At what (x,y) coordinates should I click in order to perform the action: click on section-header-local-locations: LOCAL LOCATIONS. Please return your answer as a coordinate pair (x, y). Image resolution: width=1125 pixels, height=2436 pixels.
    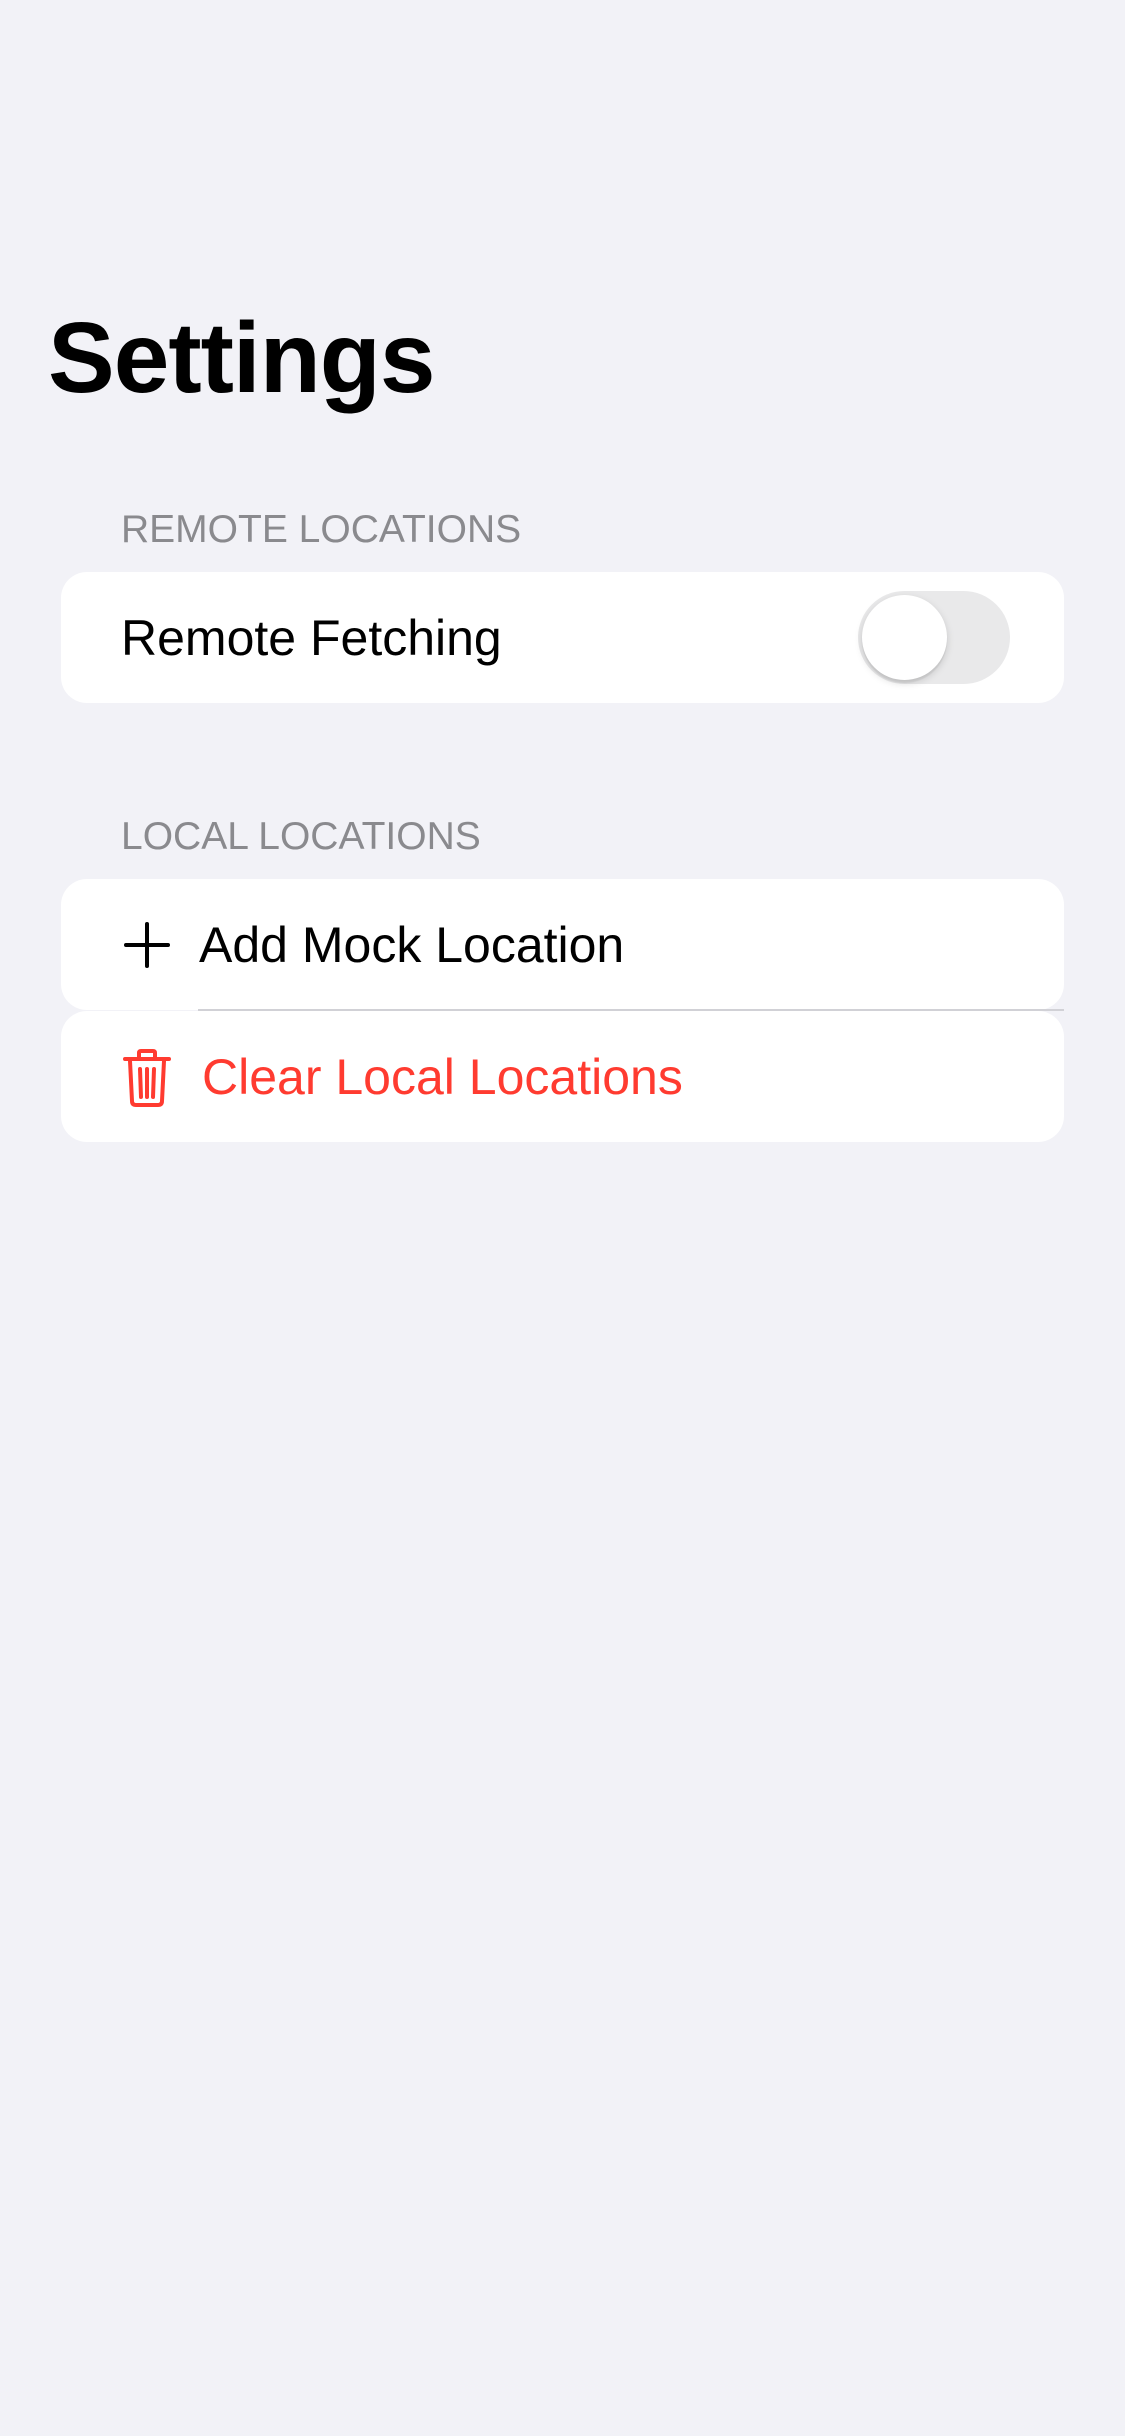
    Looking at the image, I should click on (301, 836).